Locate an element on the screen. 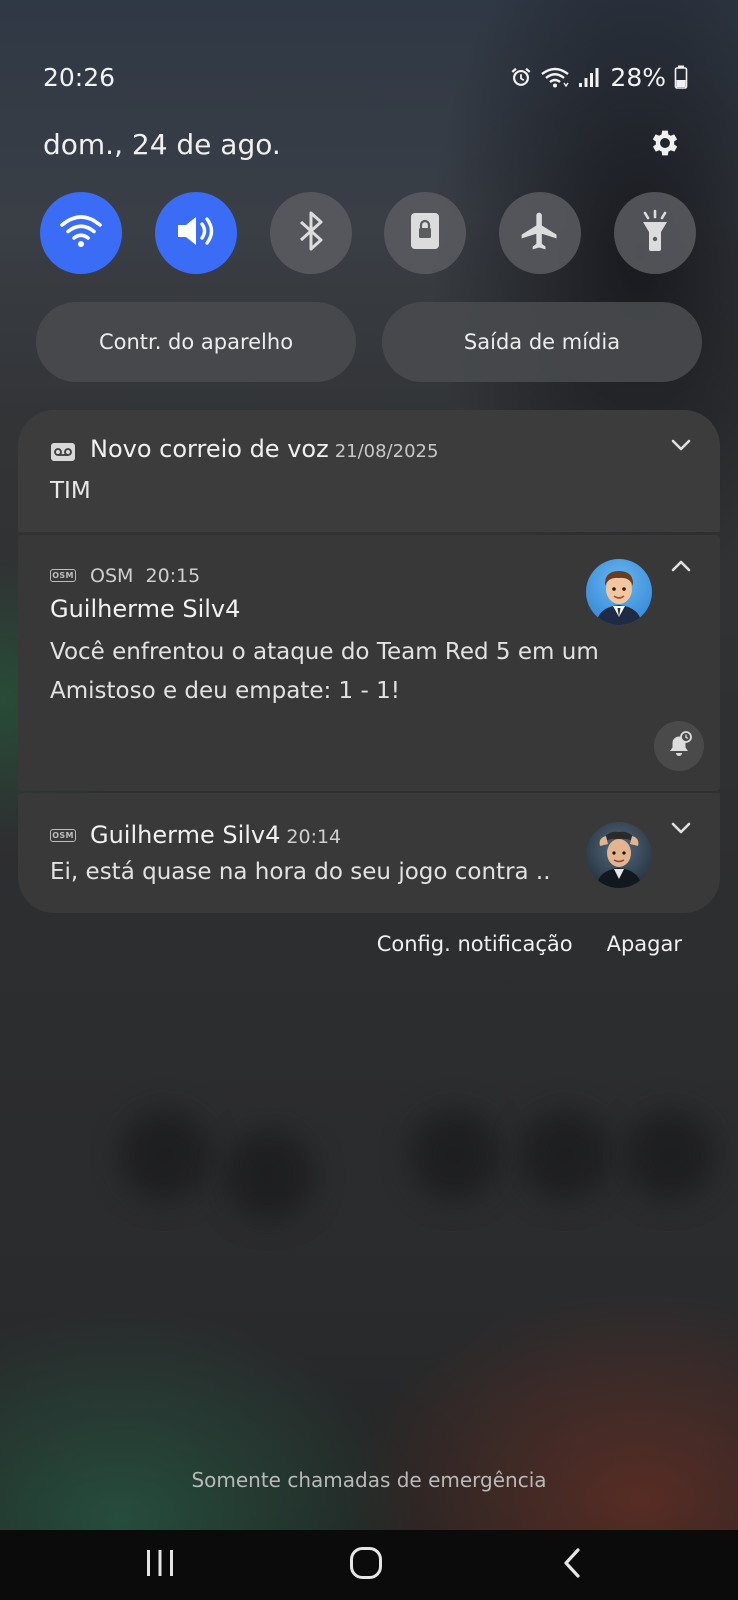 This screenshot has height=1600, width=738. back-button is located at coordinates (572, 1565).